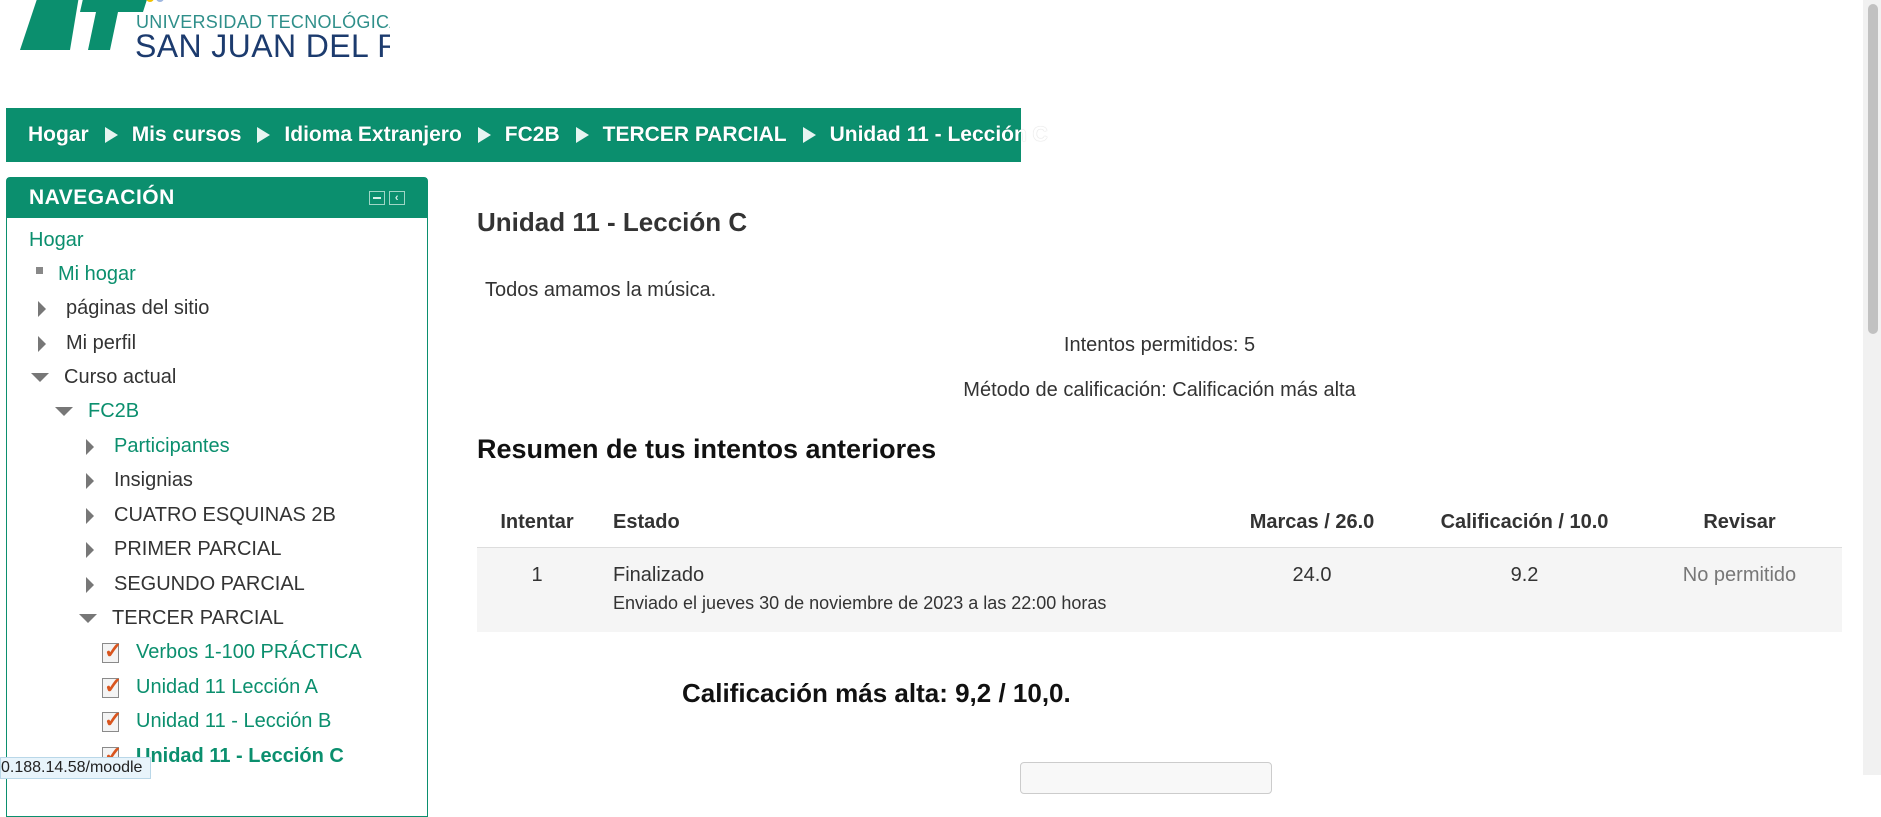  I want to click on navigation-header: NAVEGACIÓN ‹, so click(217, 198).